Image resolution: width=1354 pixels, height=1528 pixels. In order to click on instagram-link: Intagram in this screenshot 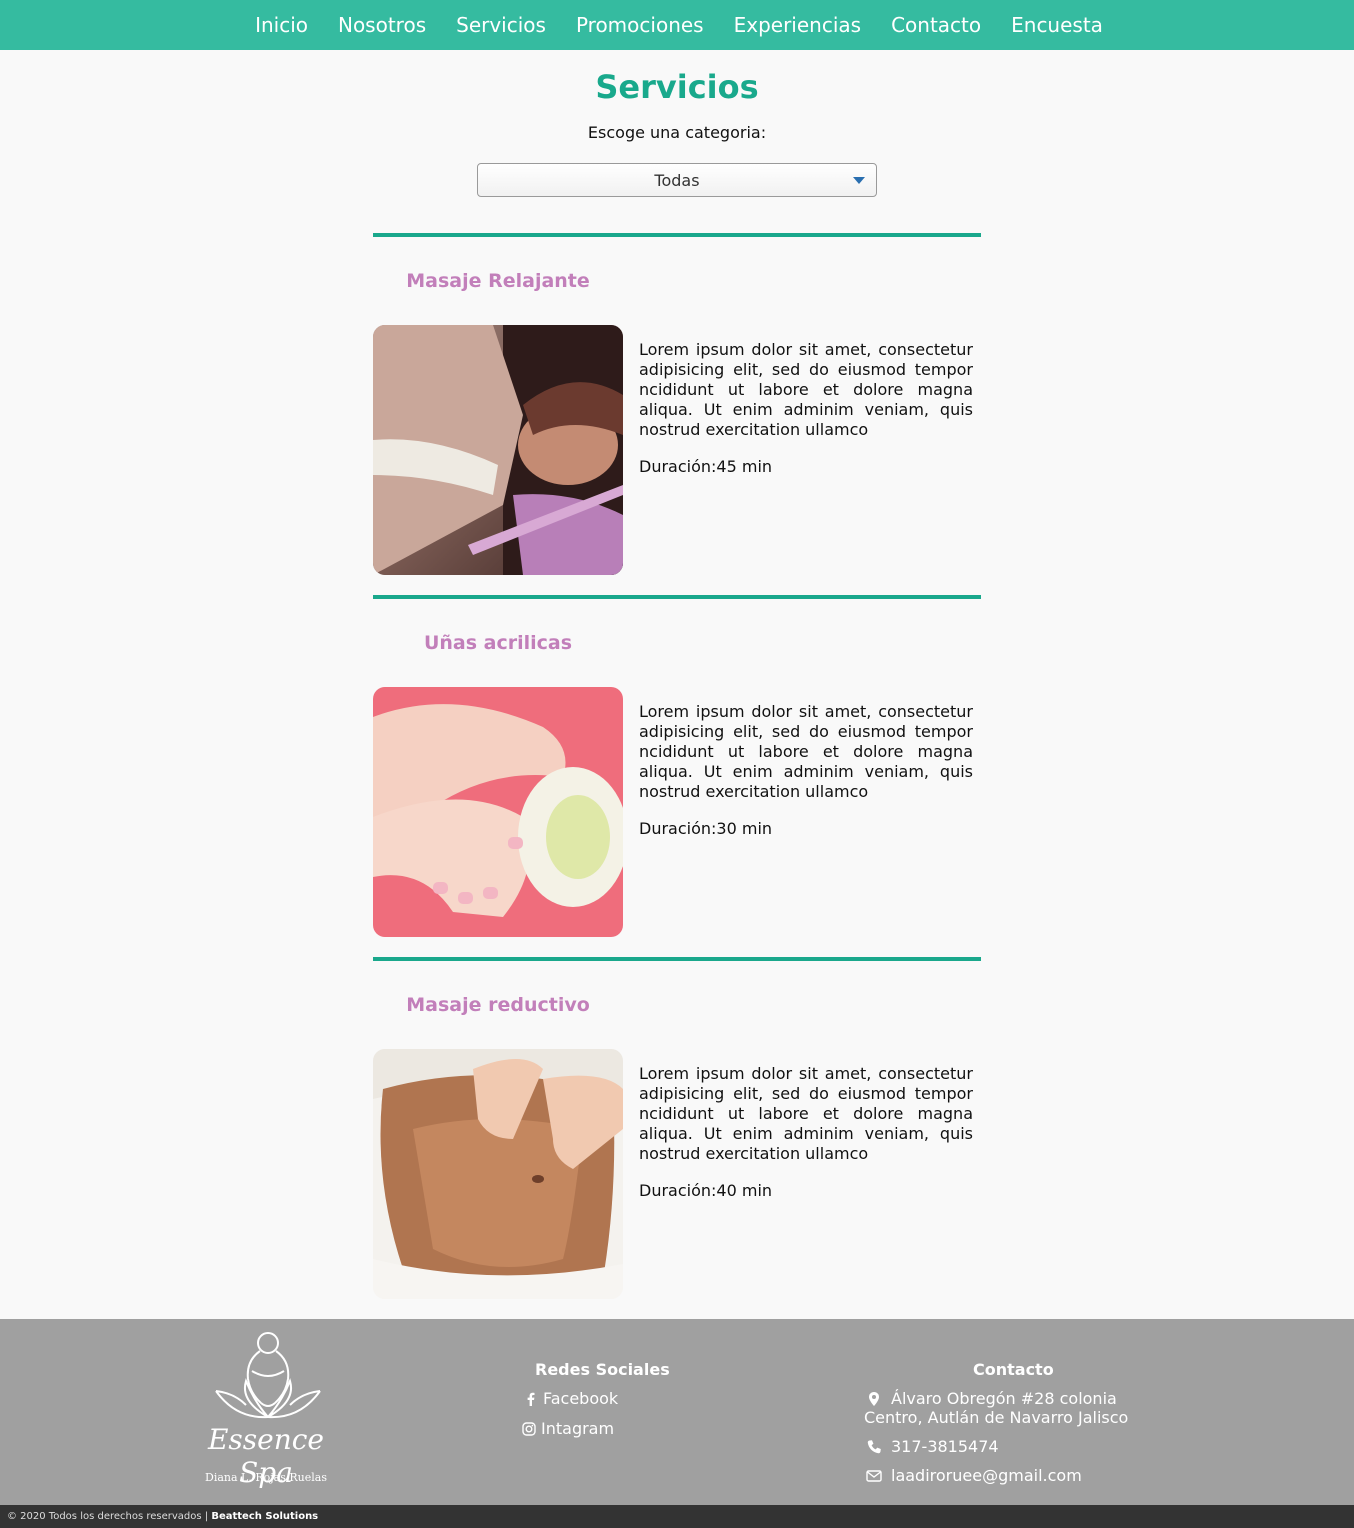, I will do `click(568, 1428)`.